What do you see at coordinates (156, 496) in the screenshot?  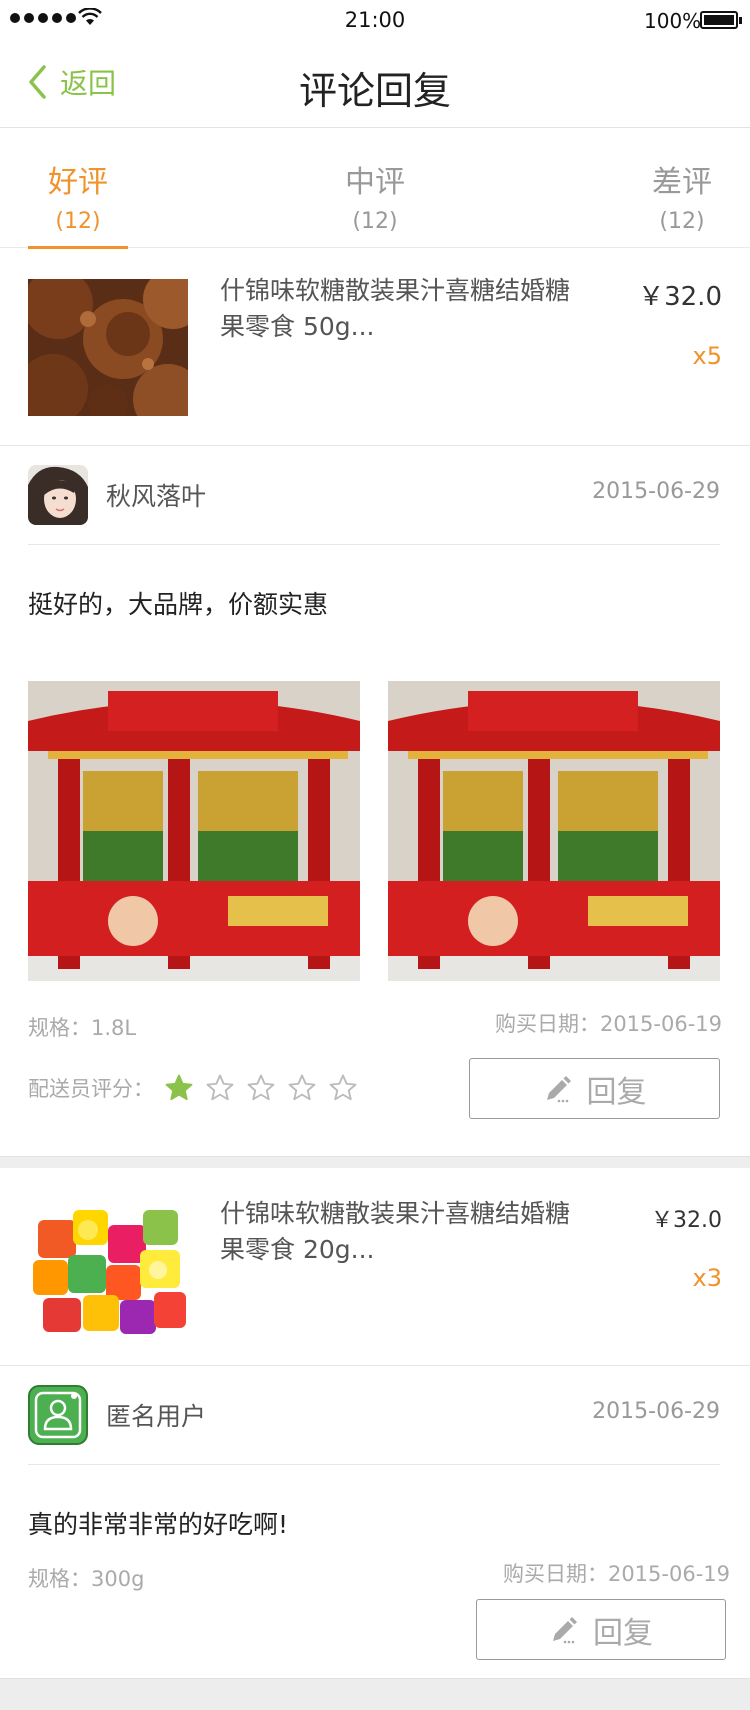 I see `reviewer-name: 秋风落叶` at bounding box center [156, 496].